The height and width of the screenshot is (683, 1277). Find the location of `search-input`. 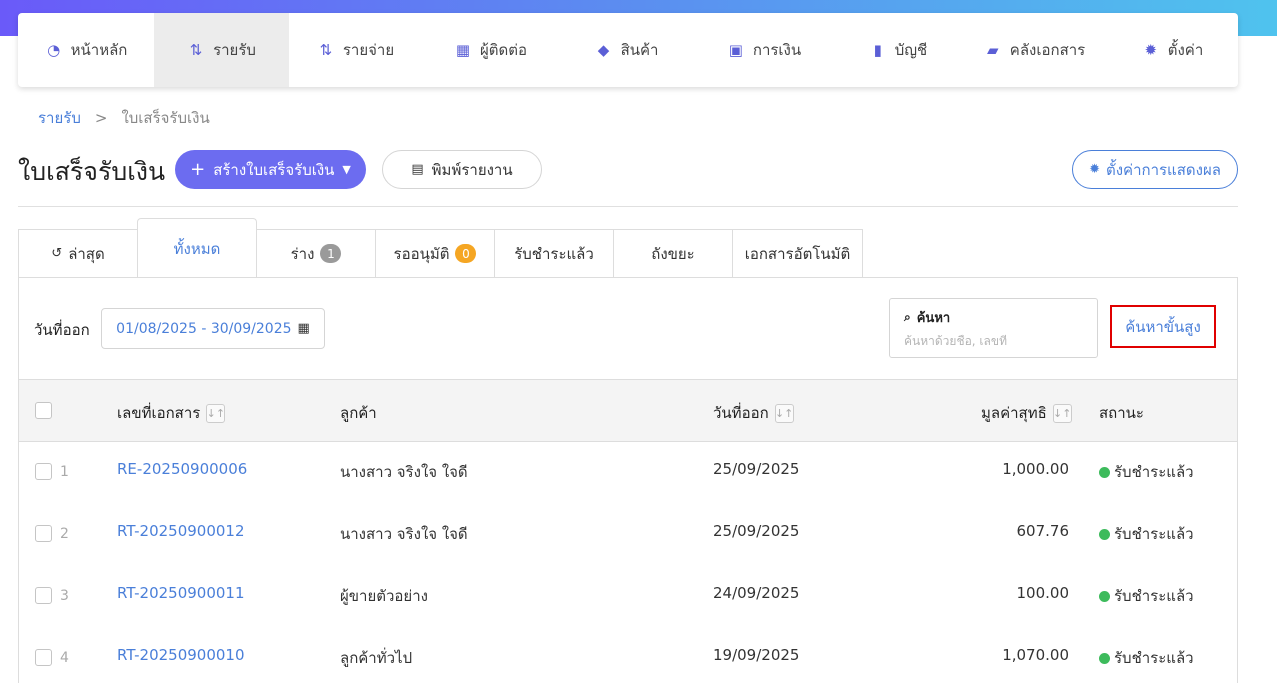

search-input is located at coordinates (994, 341).